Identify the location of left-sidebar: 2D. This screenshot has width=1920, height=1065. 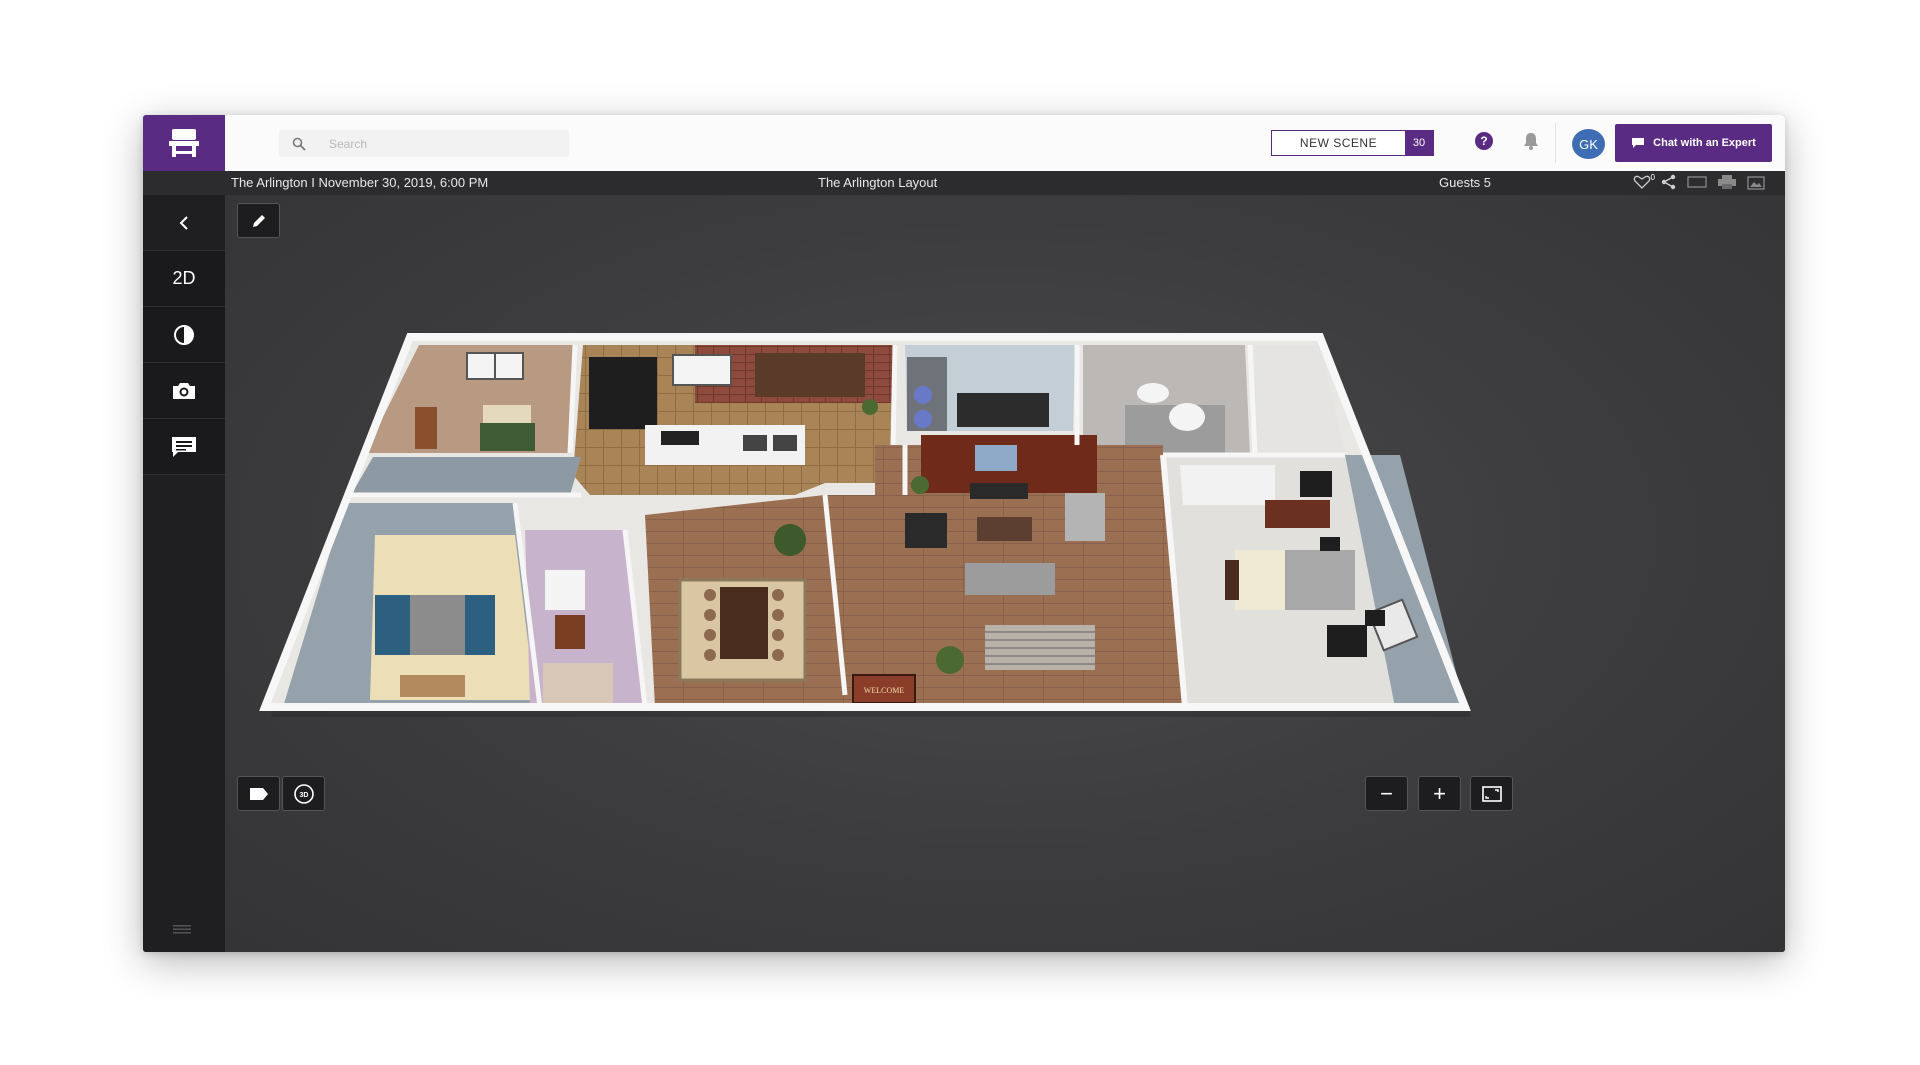
(184, 573).